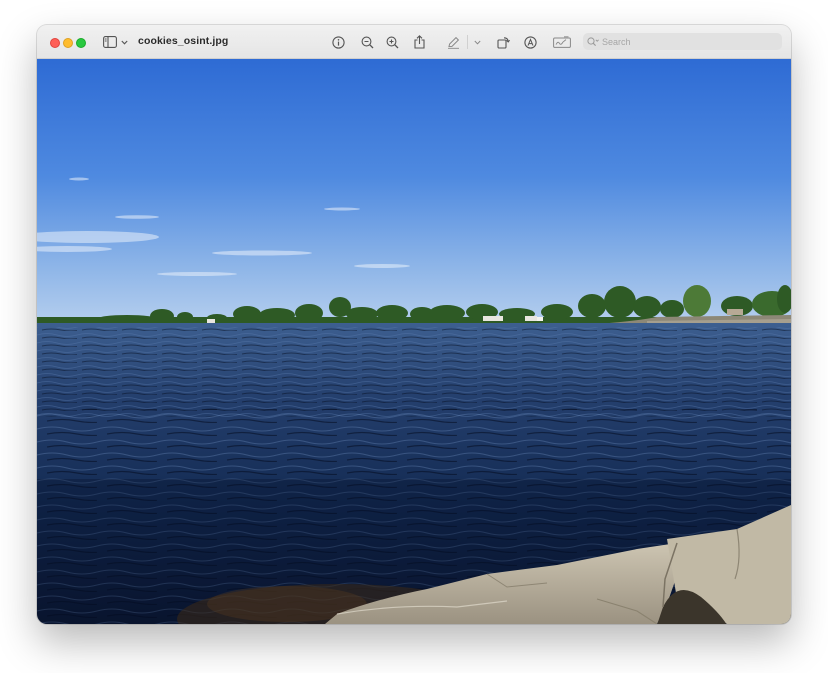 The image size is (828, 673). I want to click on zoom-in-icon, so click(392, 42).